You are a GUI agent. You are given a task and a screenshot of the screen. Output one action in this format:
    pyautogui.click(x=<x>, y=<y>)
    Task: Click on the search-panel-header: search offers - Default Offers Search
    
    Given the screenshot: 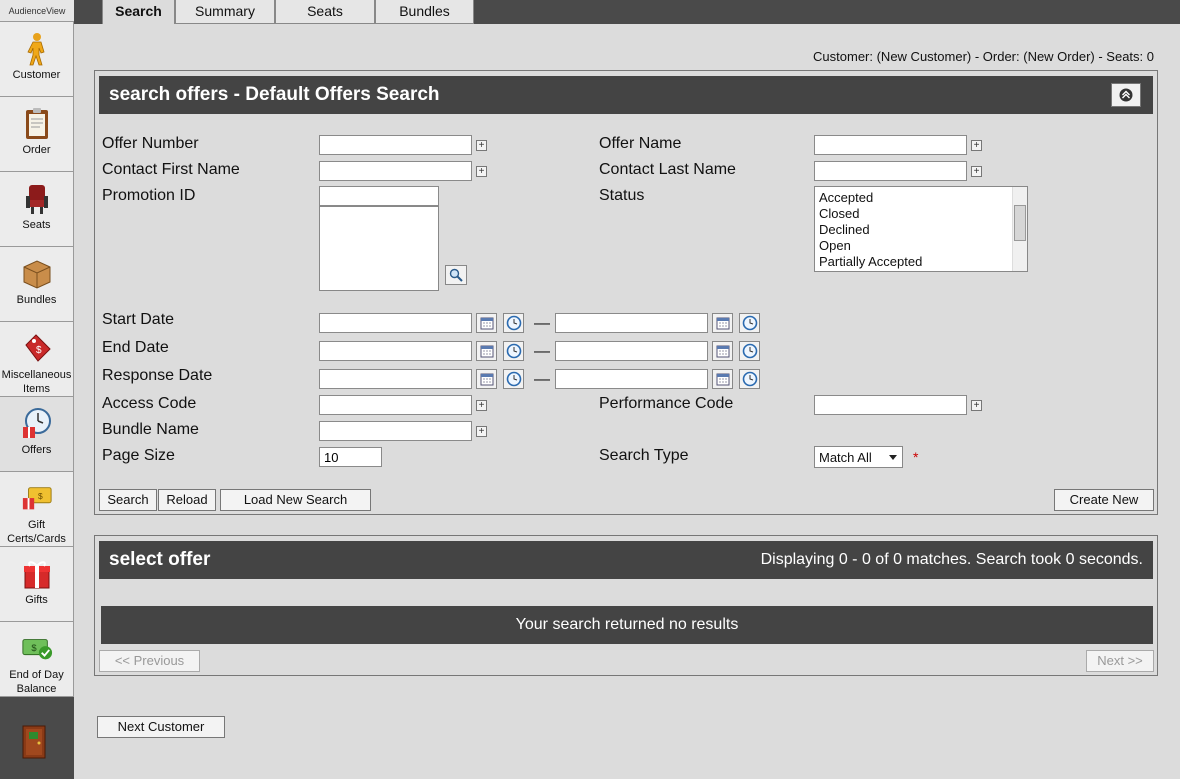 What is the action you would take?
    pyautogui.click(x=626, y=95)
    